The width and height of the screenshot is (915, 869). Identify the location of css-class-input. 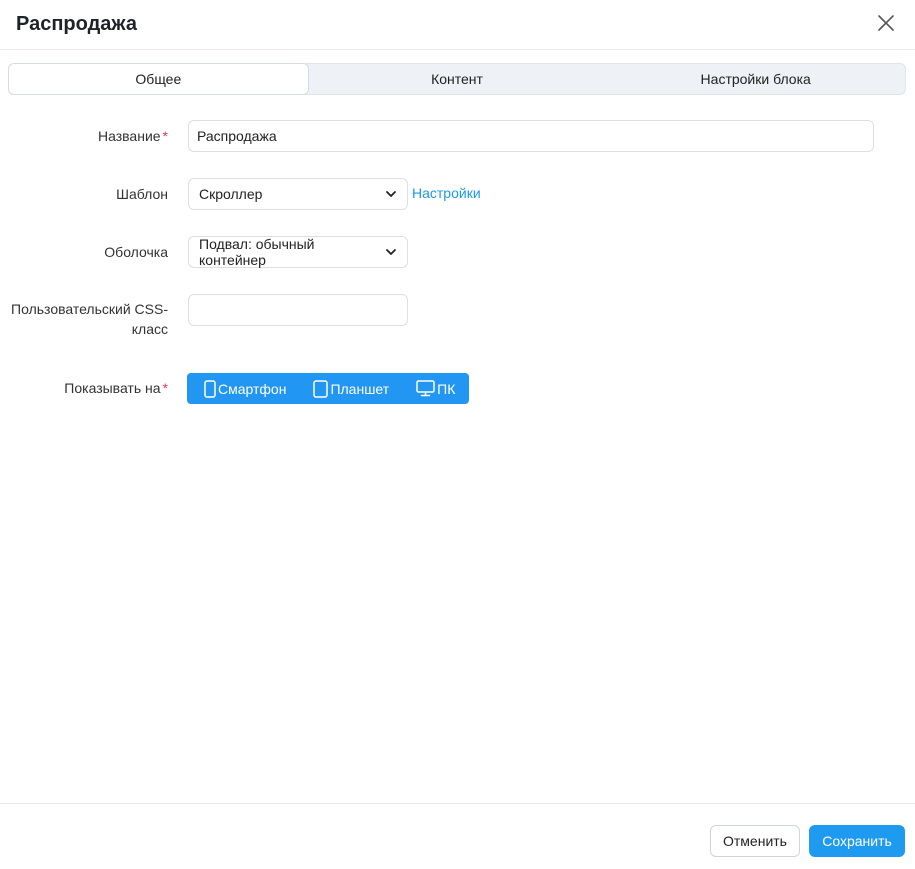
(298, 310).